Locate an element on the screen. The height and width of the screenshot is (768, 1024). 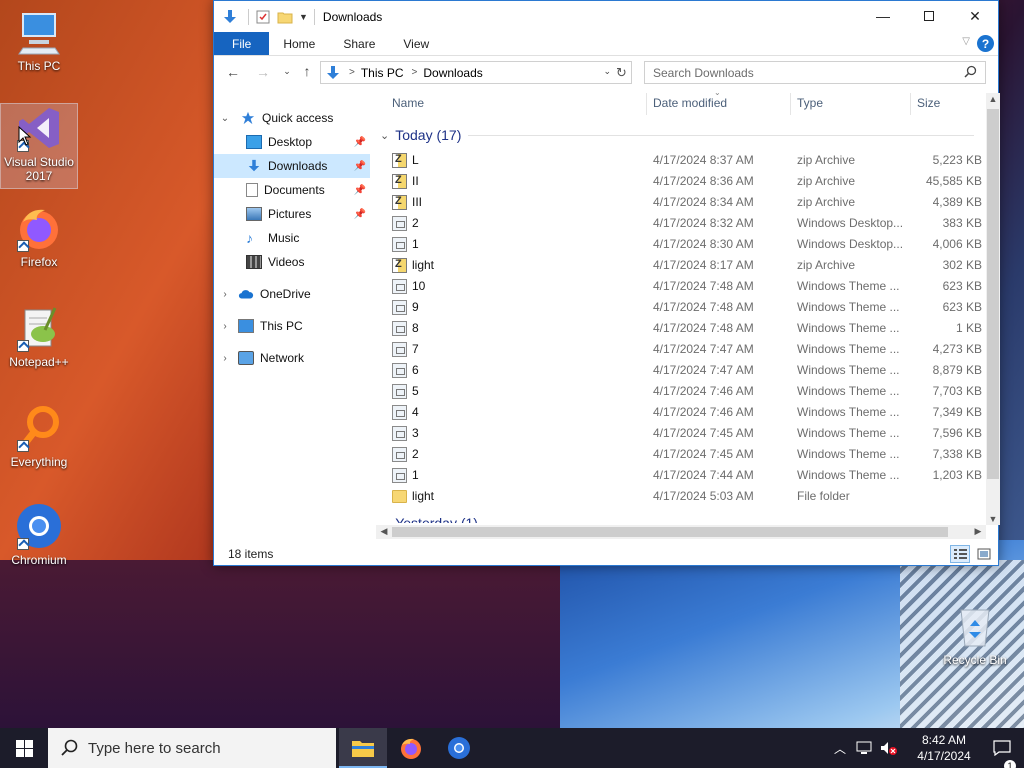
nav-onedrive: › OneDrive is located at coordinates (293, 294).